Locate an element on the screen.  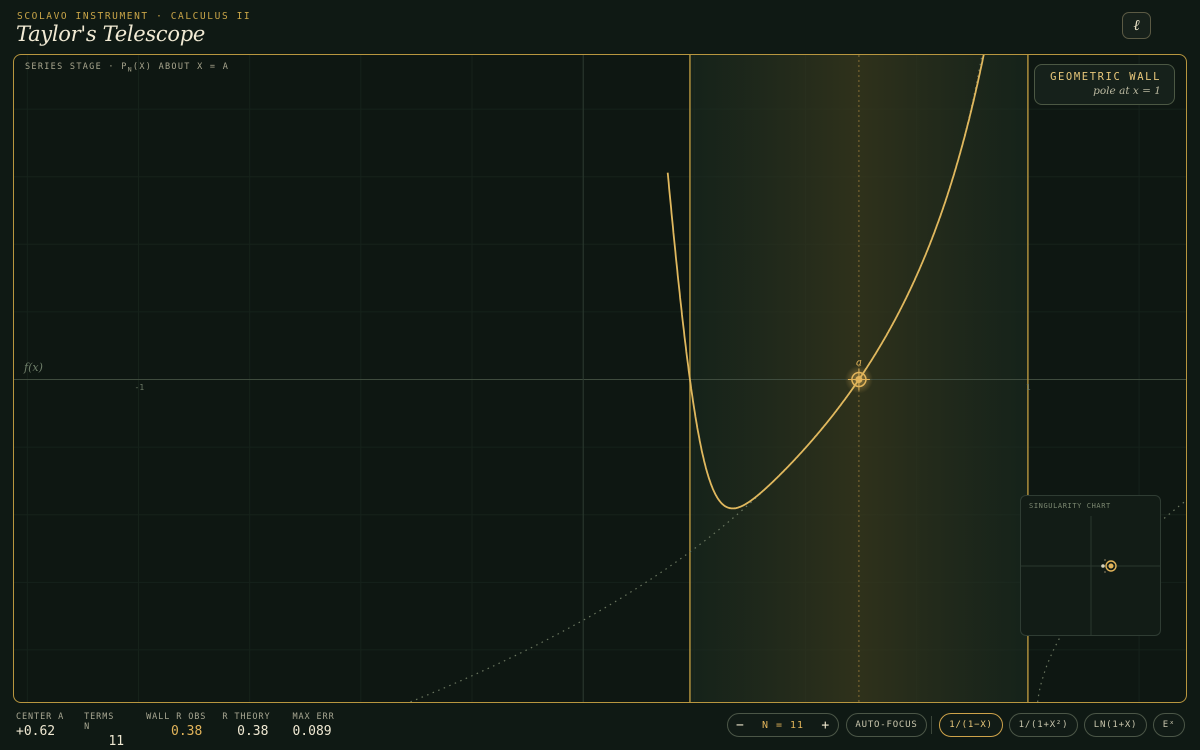
wall-card-subtitle: pole at x = 1 is located at coordinates (1127, 91).